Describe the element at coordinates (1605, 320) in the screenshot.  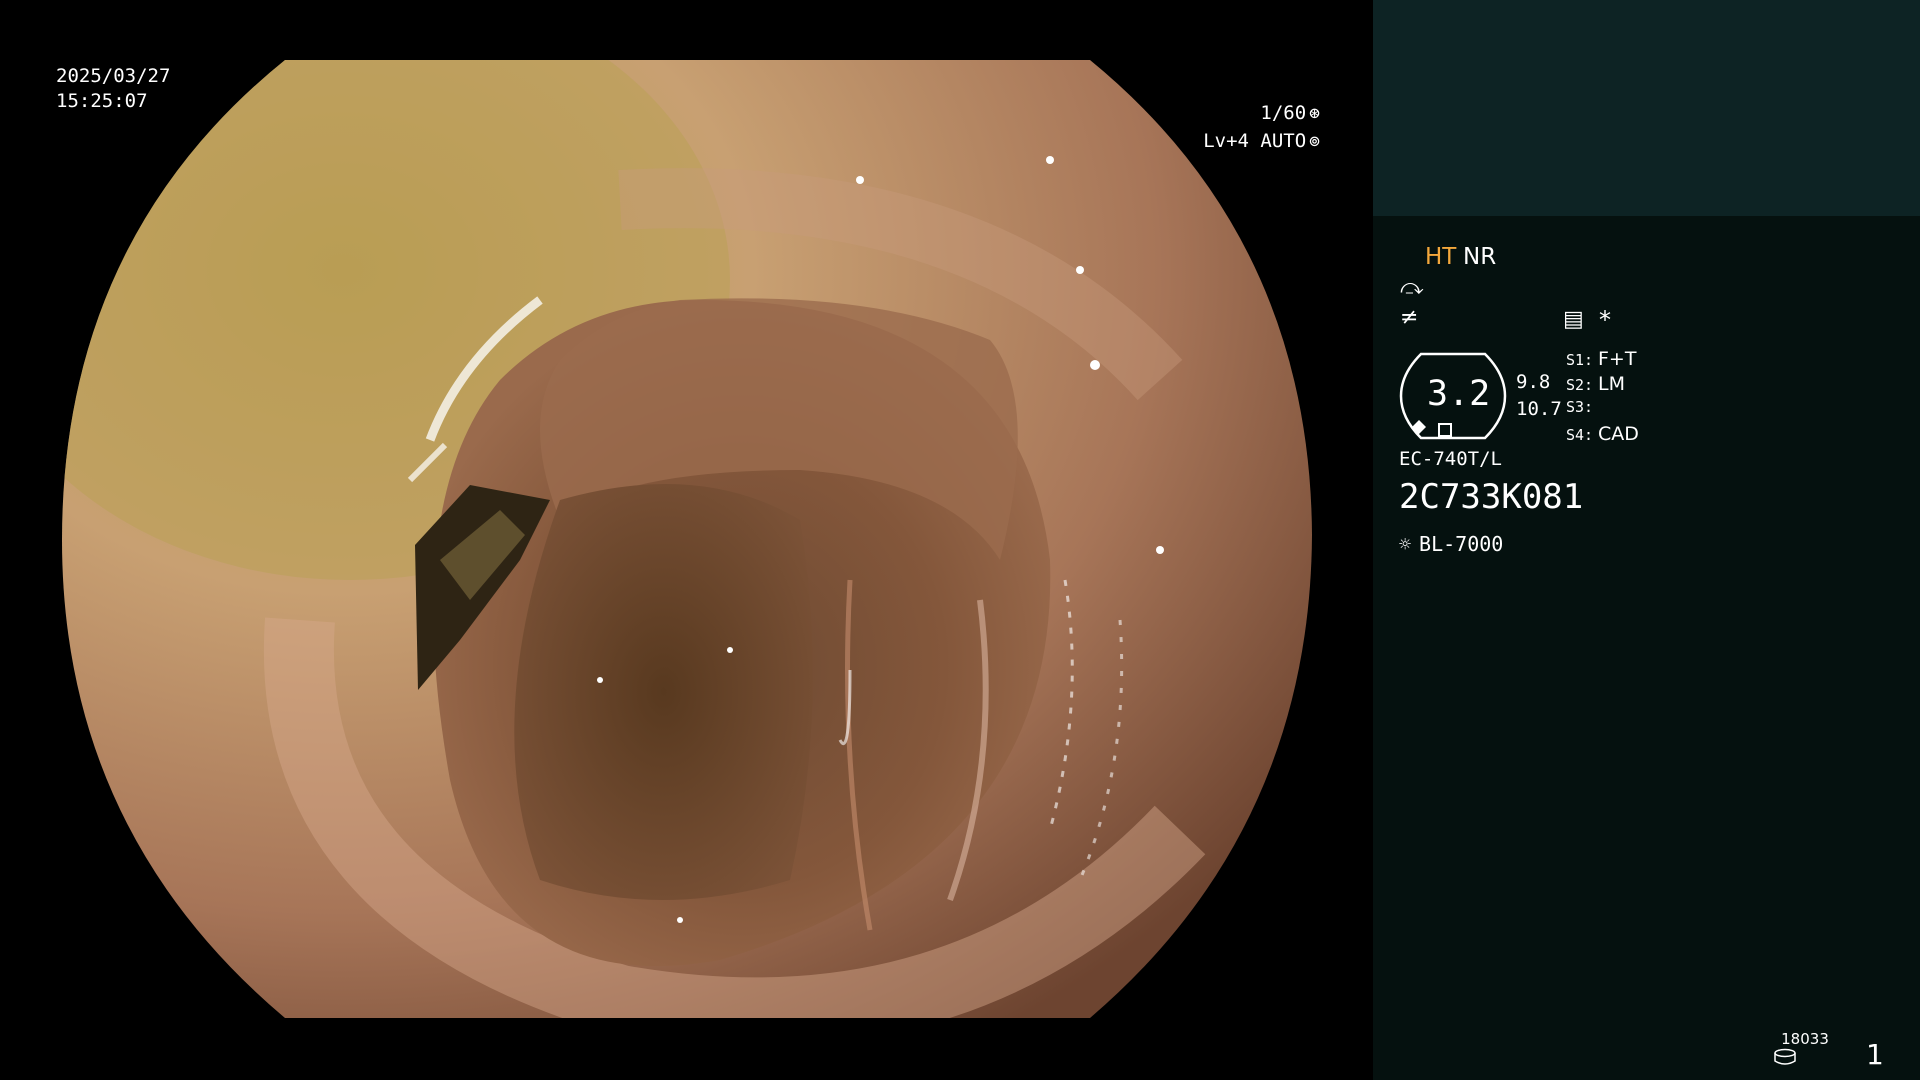
I see `asterisk-icon: *` at that location.